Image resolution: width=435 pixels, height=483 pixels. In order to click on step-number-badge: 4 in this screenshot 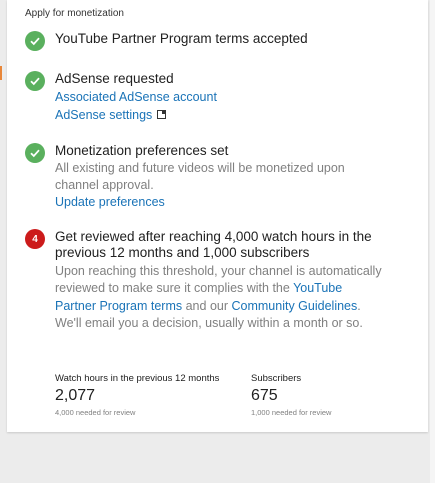, I will do `click(35, 239)`.